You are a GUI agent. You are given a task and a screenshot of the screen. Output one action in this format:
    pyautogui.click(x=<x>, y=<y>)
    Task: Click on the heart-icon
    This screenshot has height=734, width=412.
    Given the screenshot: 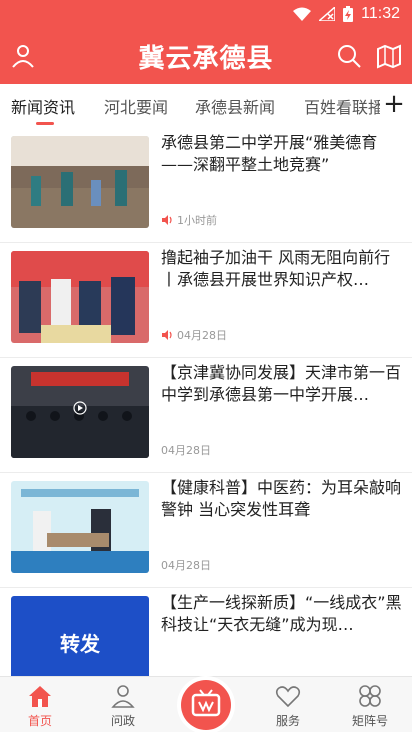 What is the action you would take?
    pyautogui.click(x=288, y=697)
    